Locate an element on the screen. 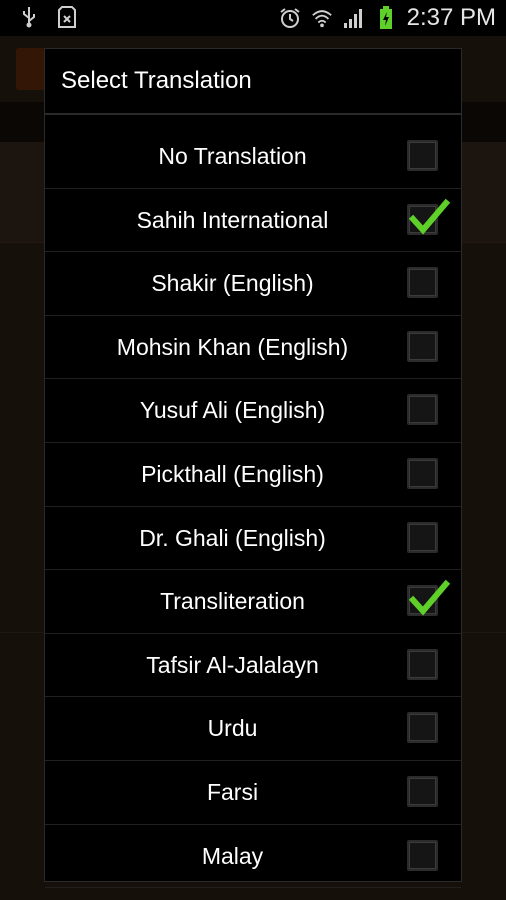 The width and height of the screenshot is (506, 900). translation-option-label: Sahih International is located at coordinates (232, 219).